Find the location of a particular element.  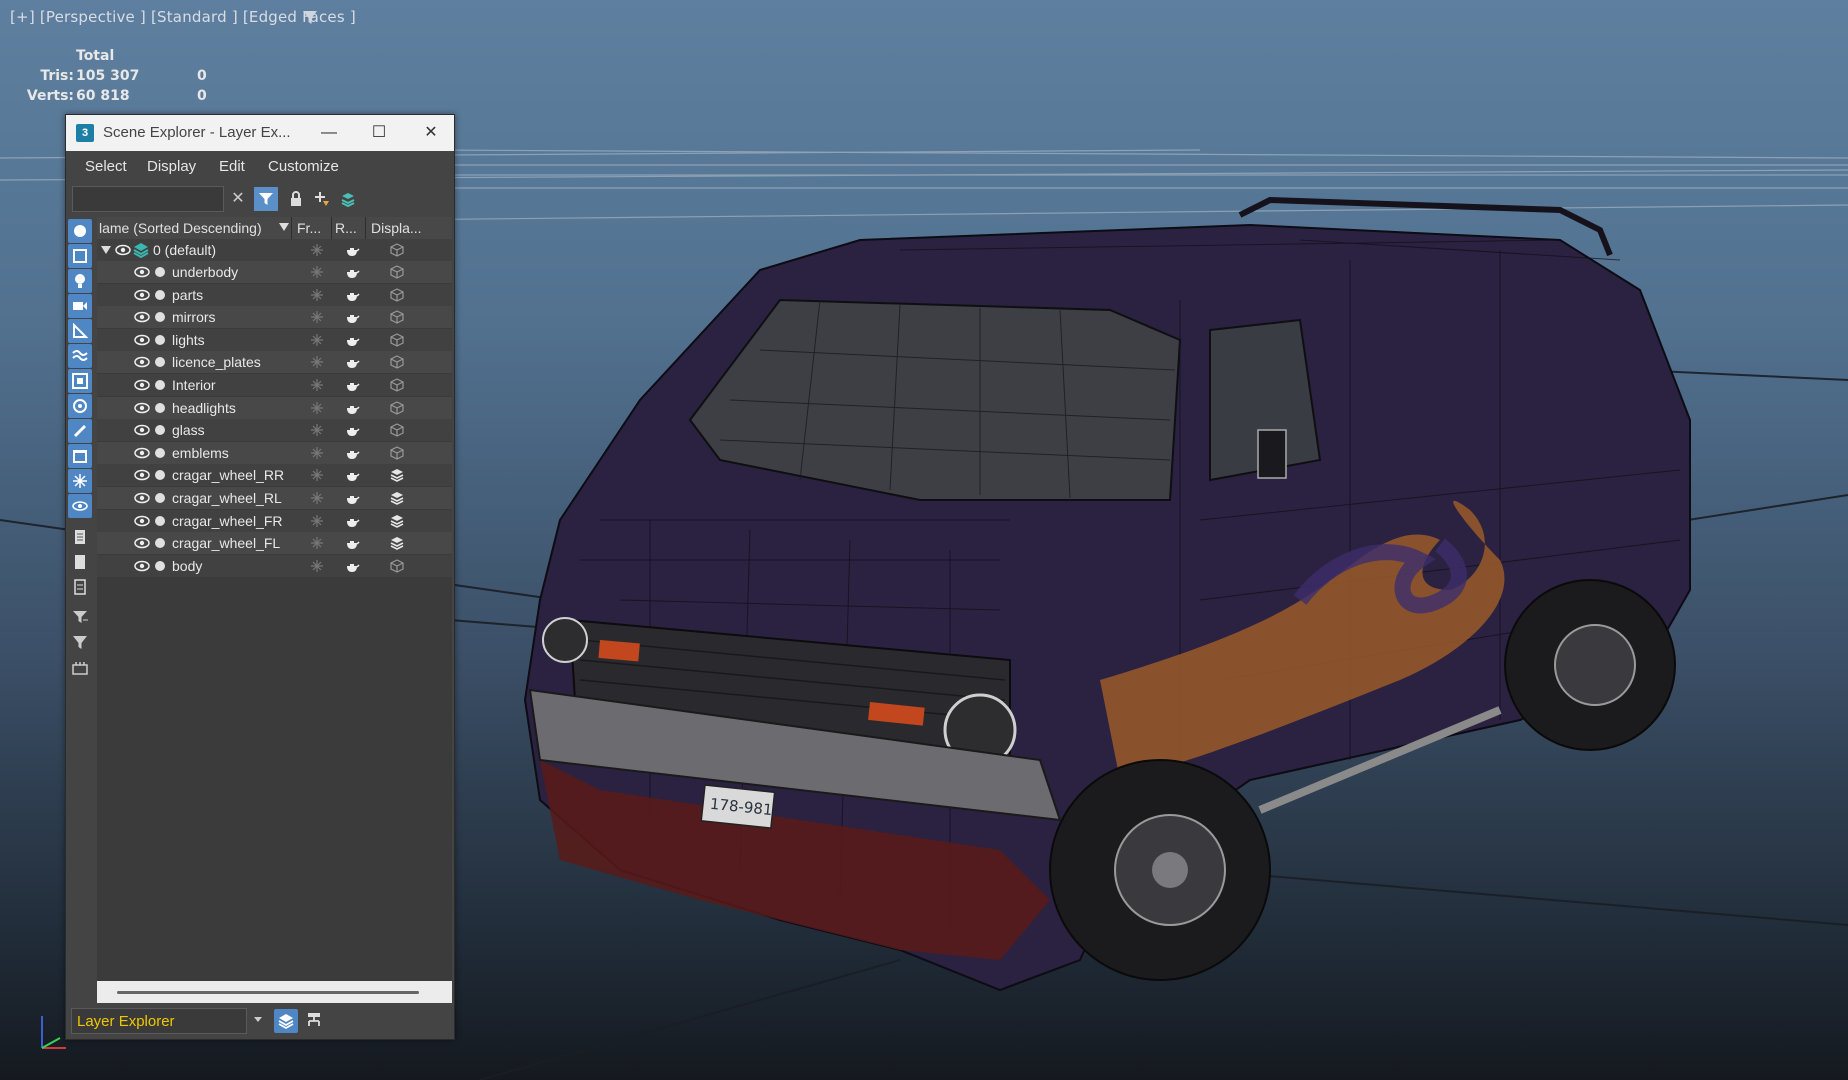

sort-dropdown-icon is located at coordinates (284, 228).